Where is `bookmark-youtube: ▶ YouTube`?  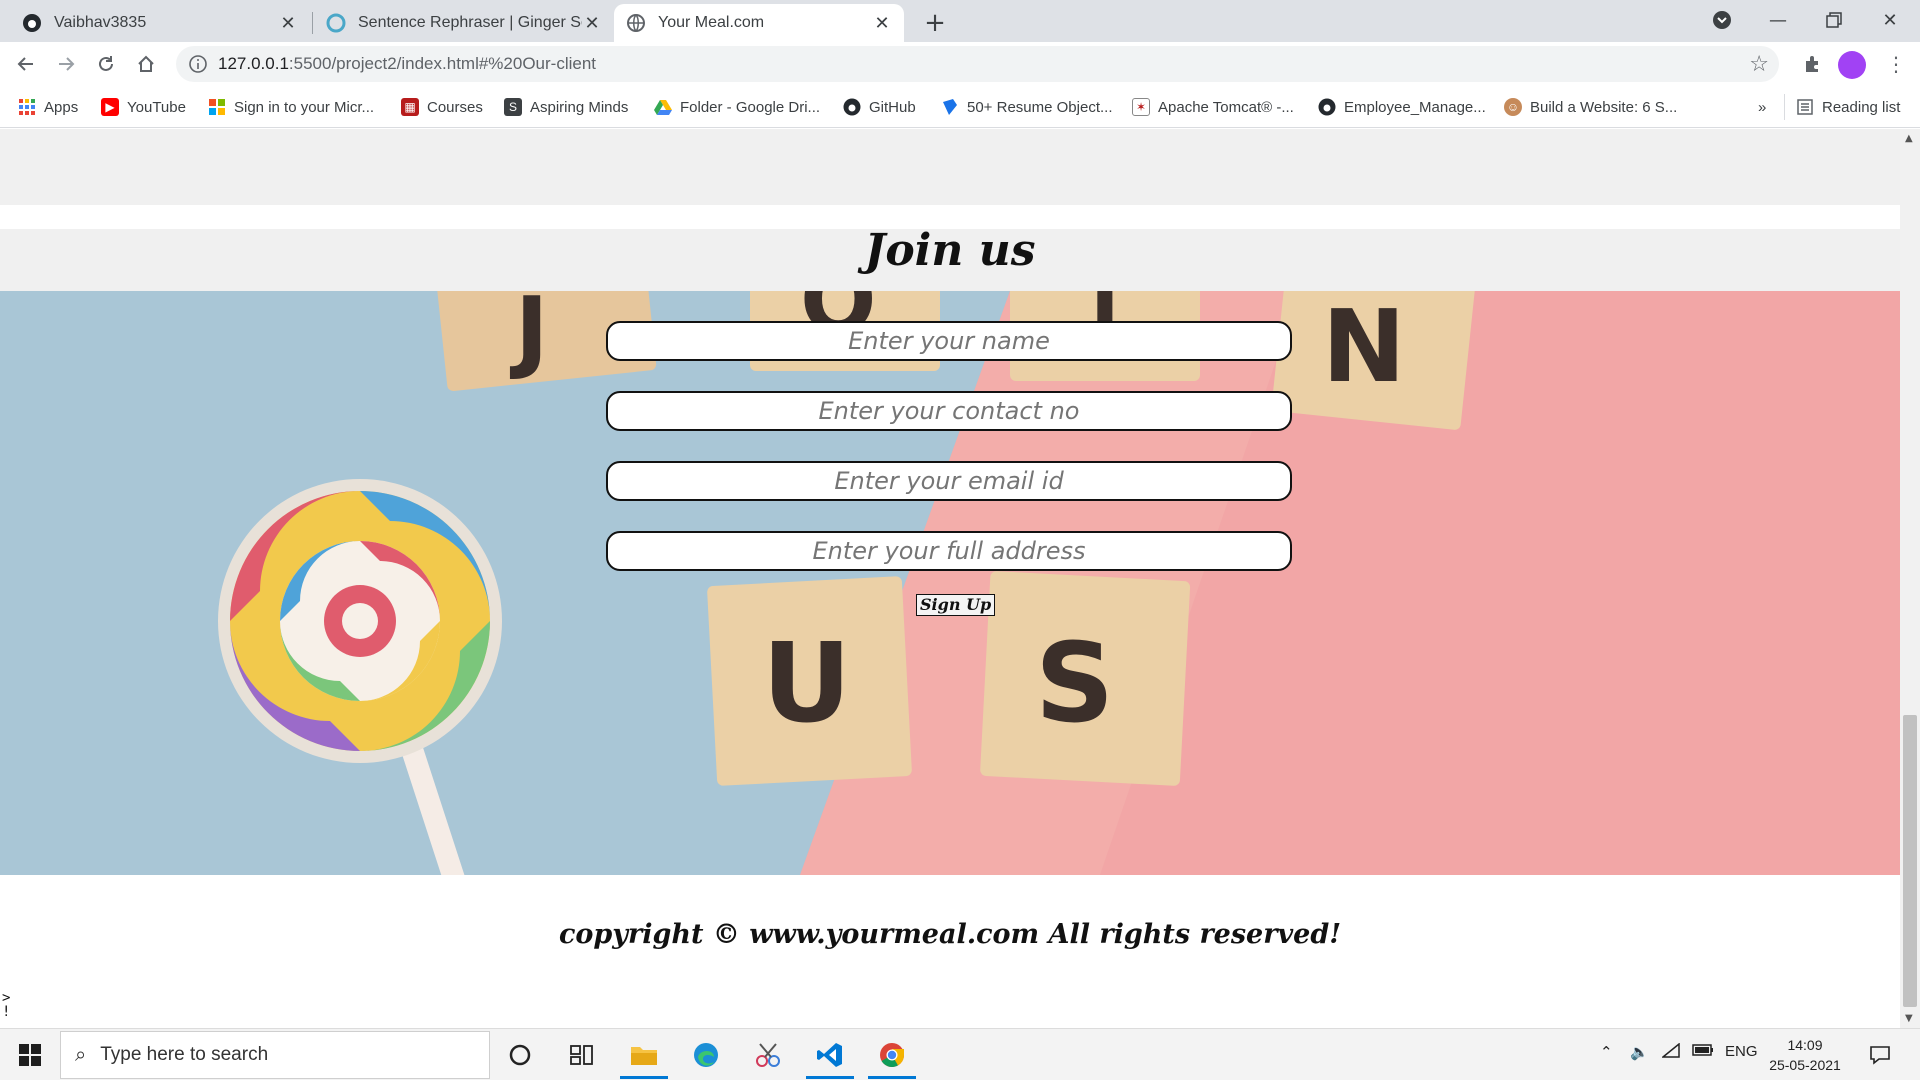 bookmark-youtube: ▶ YouTube is located at coordinates (143, 107).